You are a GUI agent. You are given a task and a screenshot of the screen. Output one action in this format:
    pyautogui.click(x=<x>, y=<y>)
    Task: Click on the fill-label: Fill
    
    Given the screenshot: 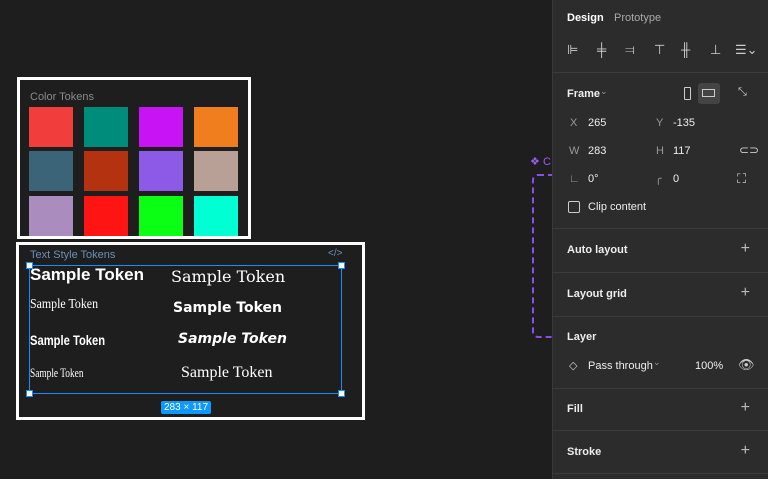 What is the action you would take?
    pyautogui.click(x=575, y=409)
    